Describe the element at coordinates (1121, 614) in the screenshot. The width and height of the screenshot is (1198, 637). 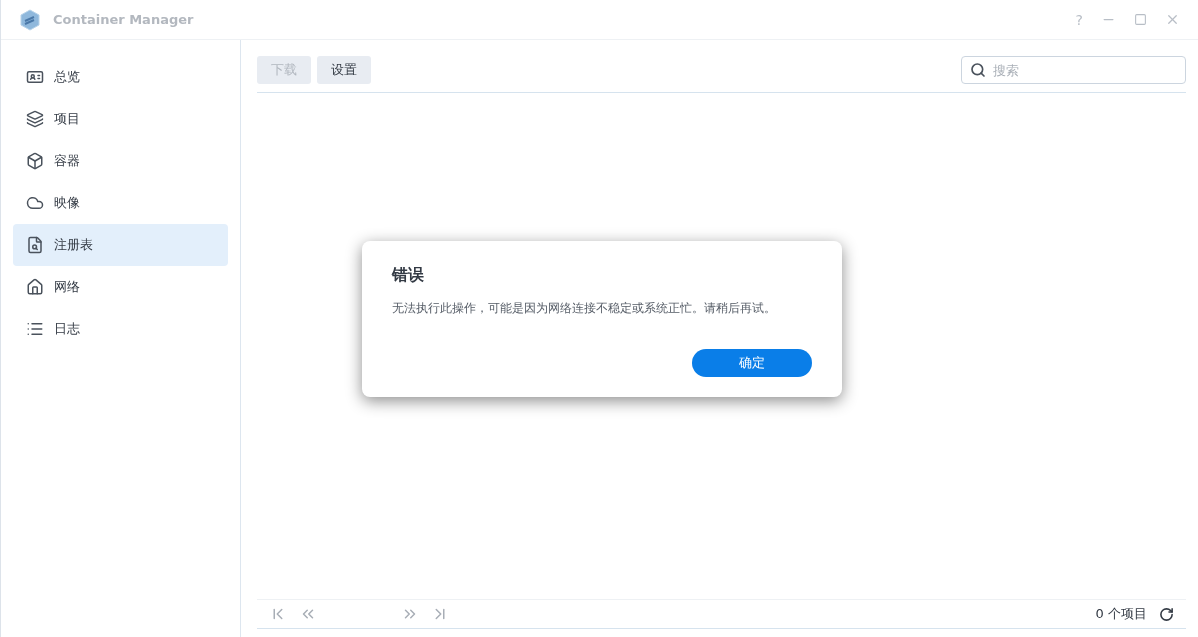
I see `item-count: 0 个项目` at that location.